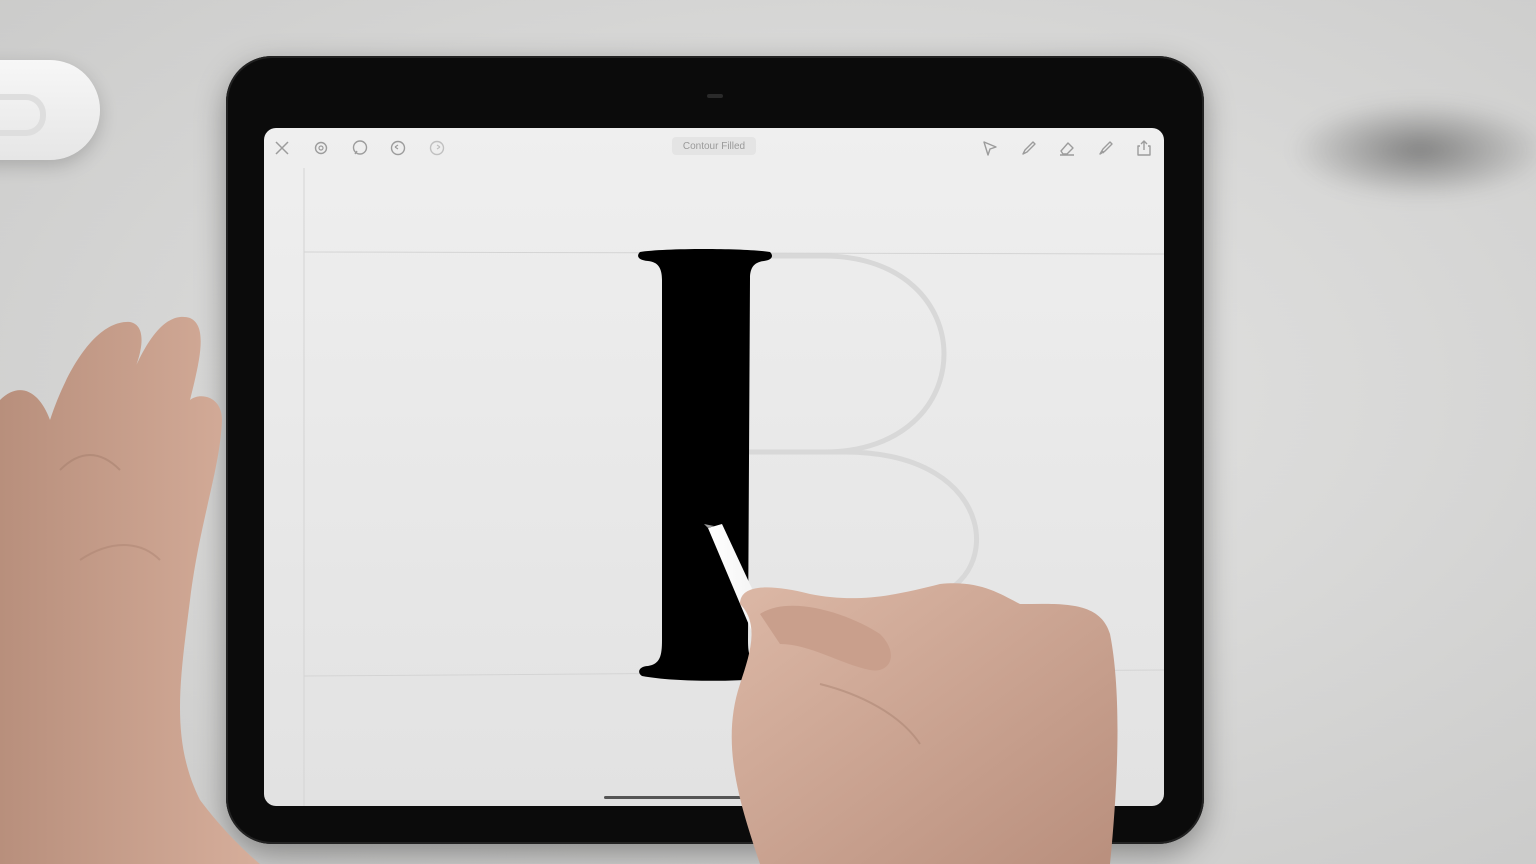 The width and height of the screenshot is (1536, 864). I want to click on desk-shadow, so click(1413, 150).